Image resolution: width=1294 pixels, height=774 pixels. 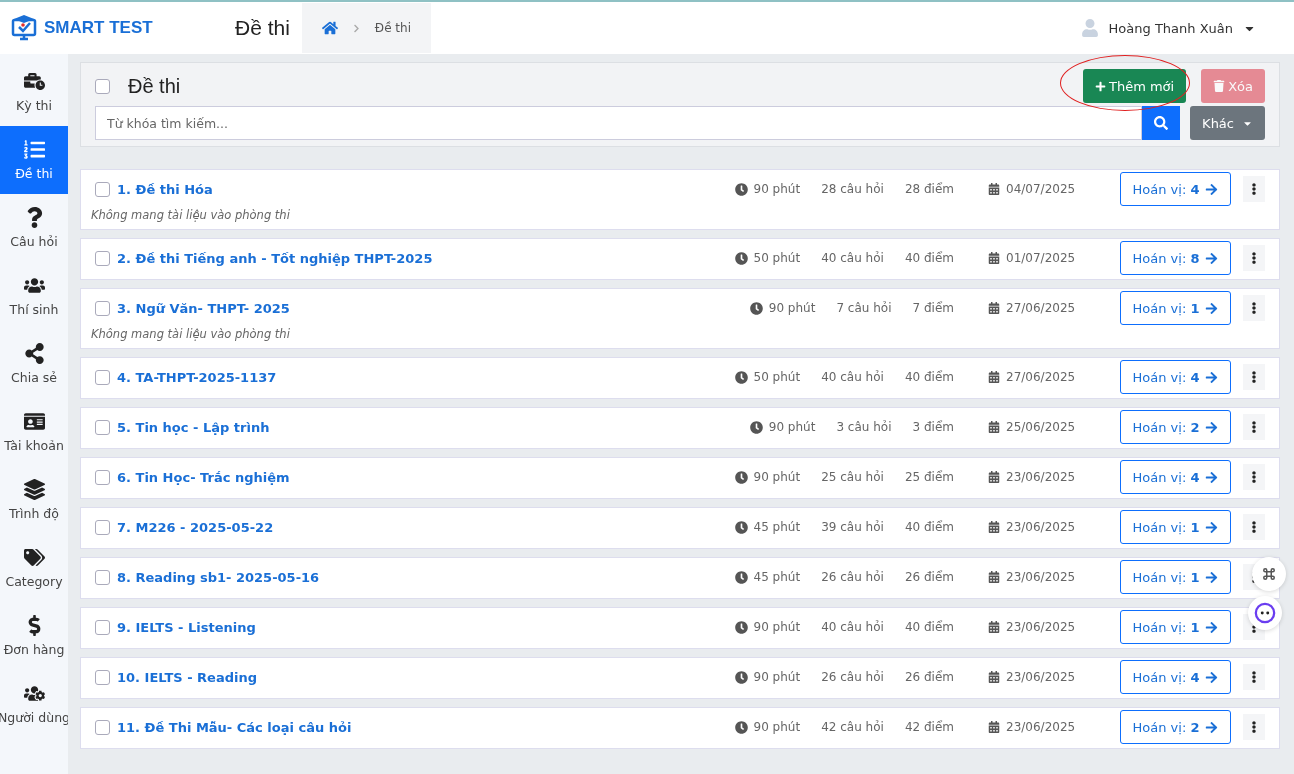 I want to click on sidebar-label: Câu hỏi, so click(x=34, y=241).